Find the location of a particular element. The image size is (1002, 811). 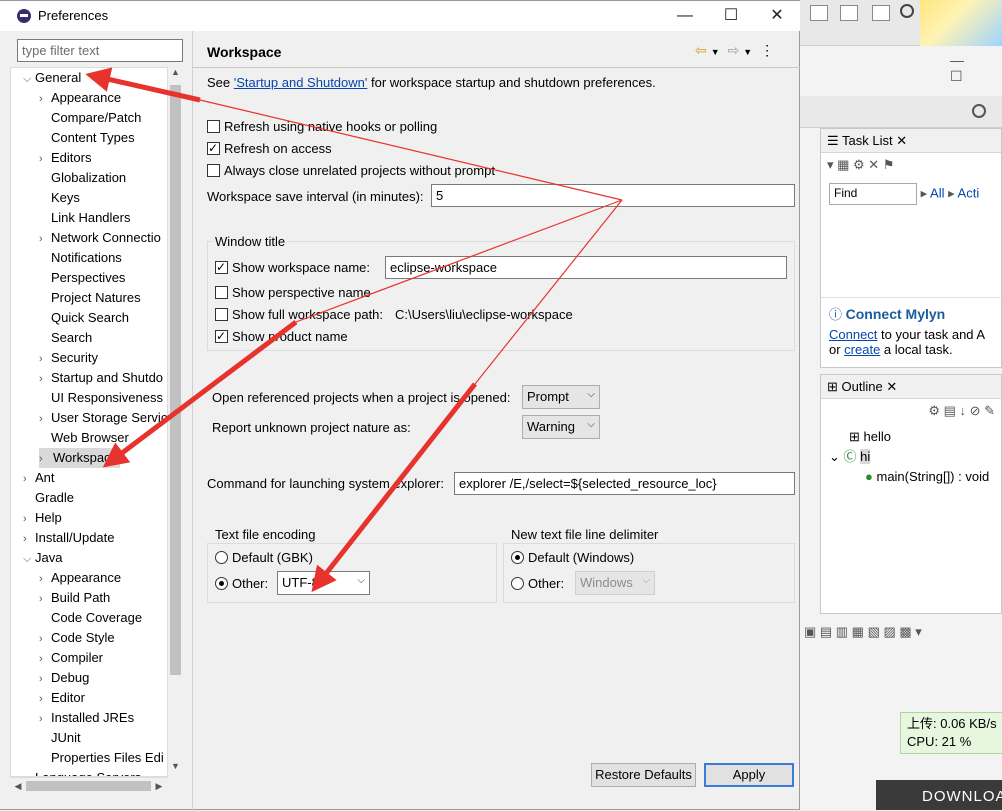

scroll-left-icon: ◀ is located at coordinates (18, 786).